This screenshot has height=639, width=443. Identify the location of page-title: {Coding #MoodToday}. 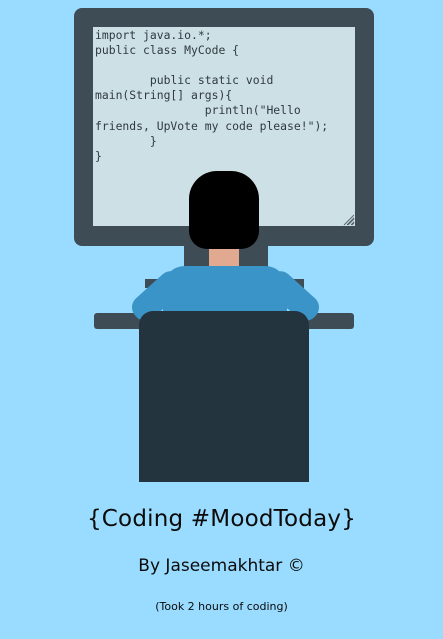
(221, 519).